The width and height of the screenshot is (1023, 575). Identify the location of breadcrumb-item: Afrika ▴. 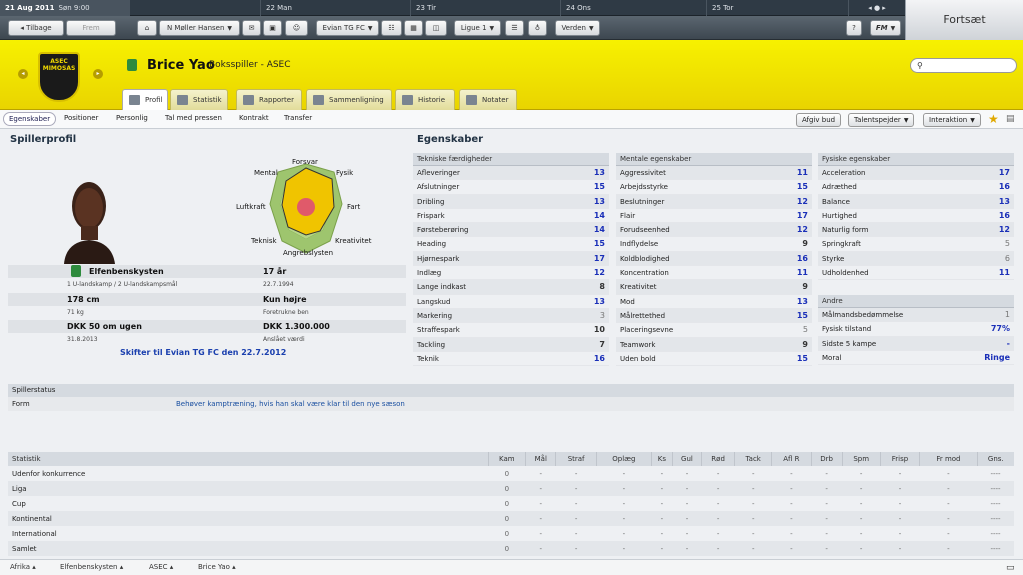
(23, 567).